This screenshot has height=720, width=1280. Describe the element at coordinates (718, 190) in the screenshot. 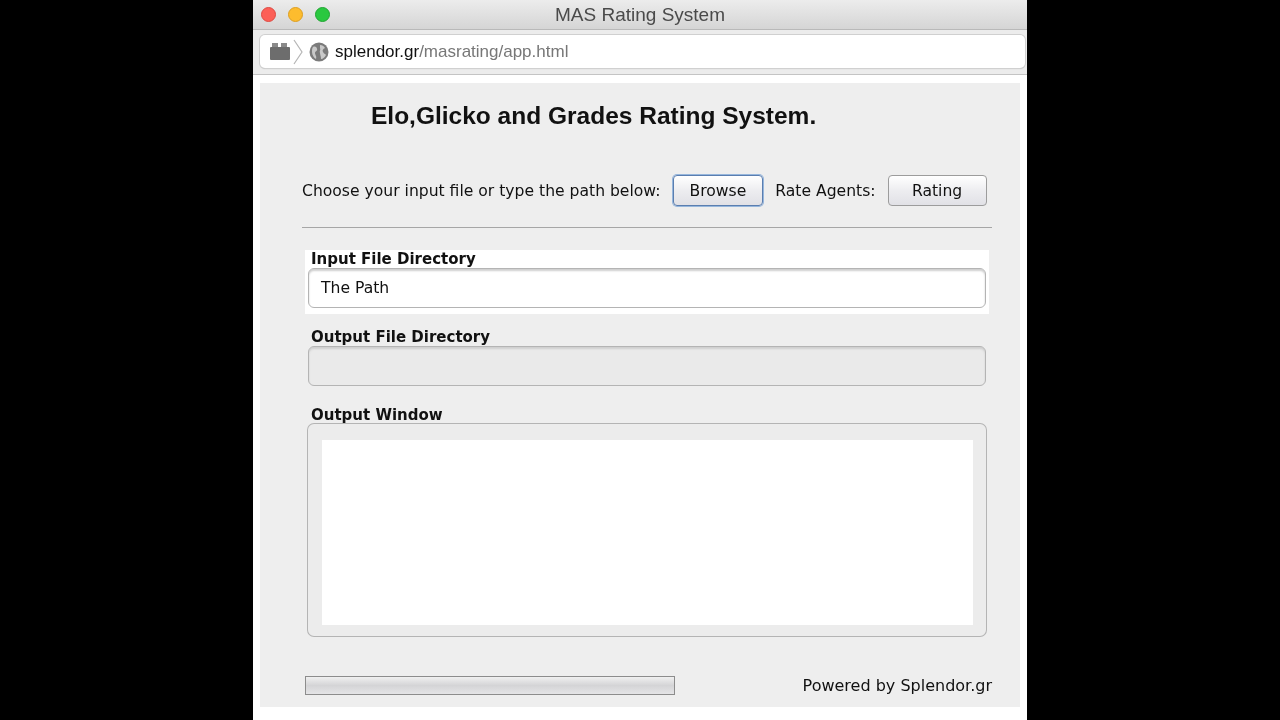

I see `toolbar-button: Browse` at that location.